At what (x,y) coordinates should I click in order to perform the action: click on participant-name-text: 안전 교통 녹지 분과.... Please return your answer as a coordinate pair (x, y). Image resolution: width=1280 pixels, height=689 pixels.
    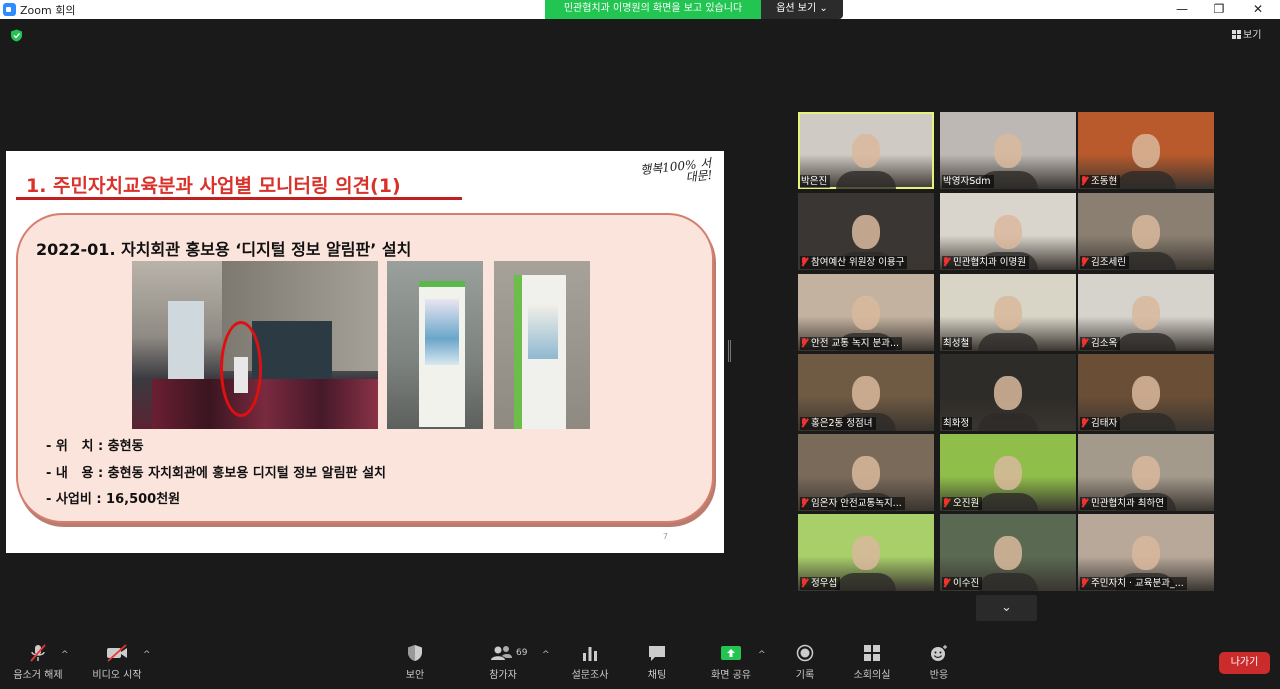
    Looking at the image, I should click on (855, 343).